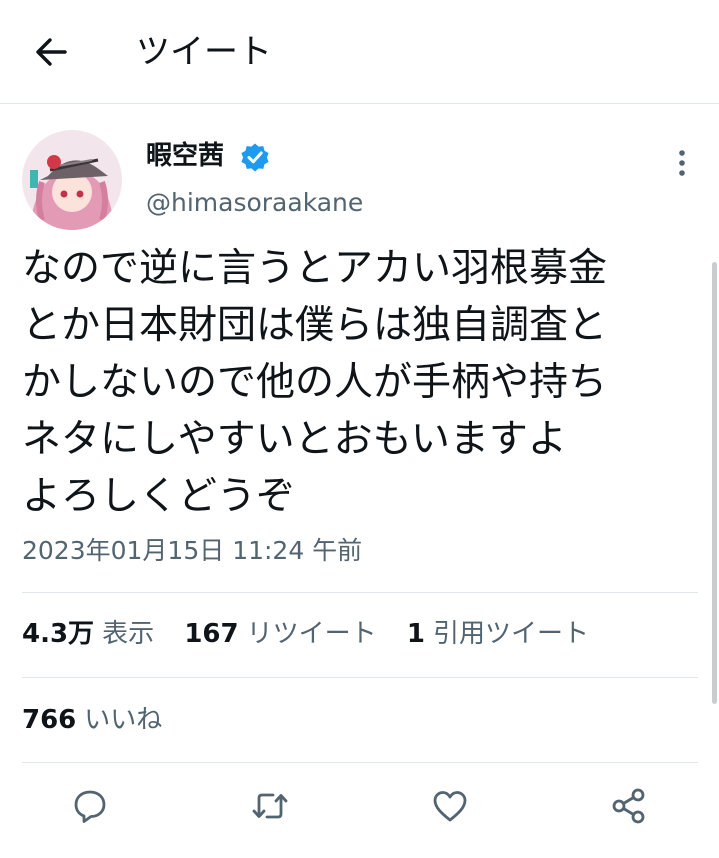 This screenshot has width=719, height=858. What do you see at coordinates (254, 203) in the screenshot?
I see `author-handle: @himasoraakane` at bounding box center [254, 203].